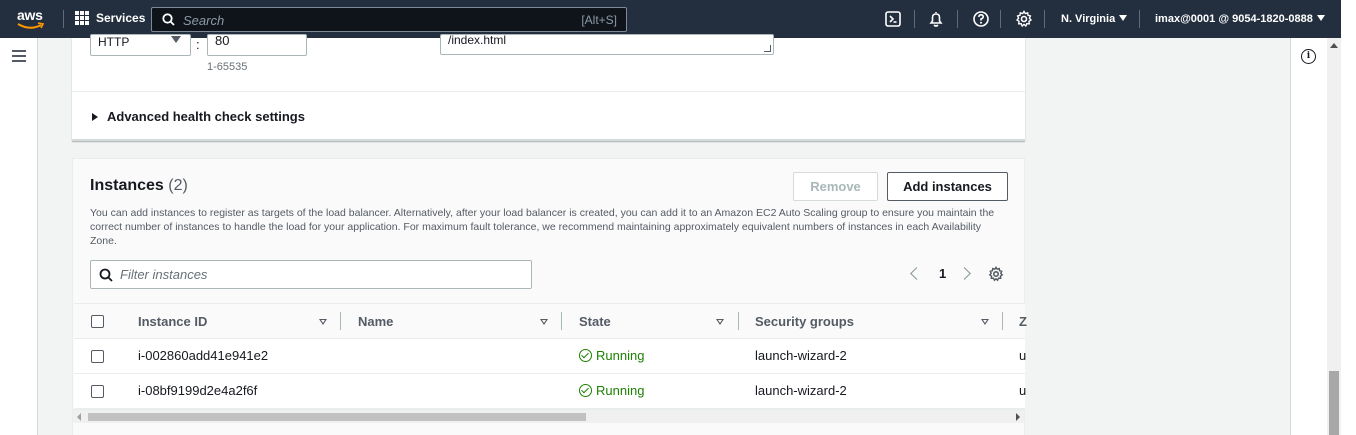 Image resolution: width=1356 pixels, height=435 pixels. I want to click on help-icon, so click(981, 19).